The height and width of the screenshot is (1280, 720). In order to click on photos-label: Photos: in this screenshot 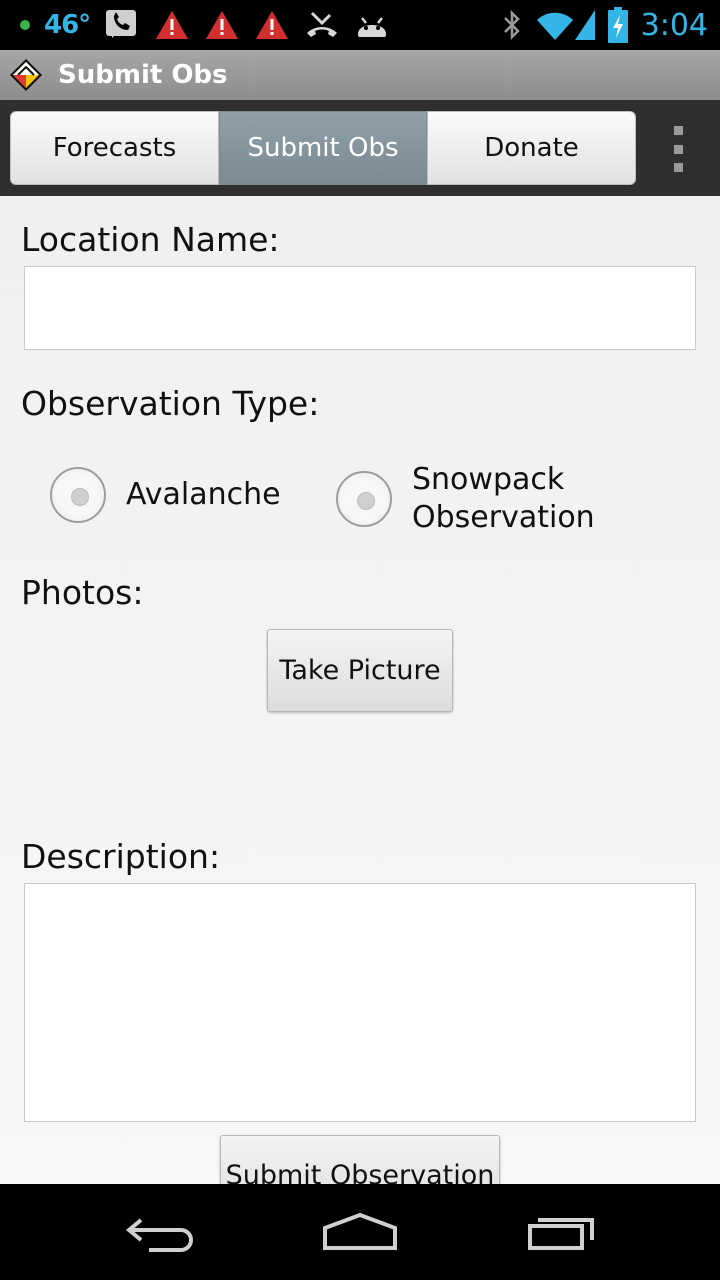, I will do `click(82, 592)`.